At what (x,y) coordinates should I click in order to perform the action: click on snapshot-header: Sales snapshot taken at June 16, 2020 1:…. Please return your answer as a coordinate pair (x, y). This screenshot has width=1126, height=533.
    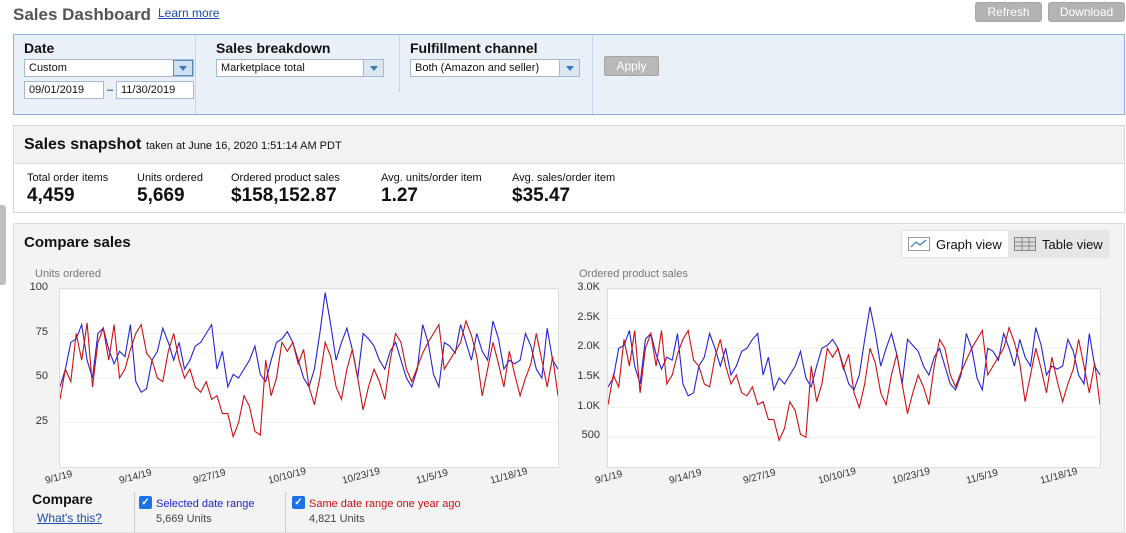
    Looking at the image, I should click on (569, 145).